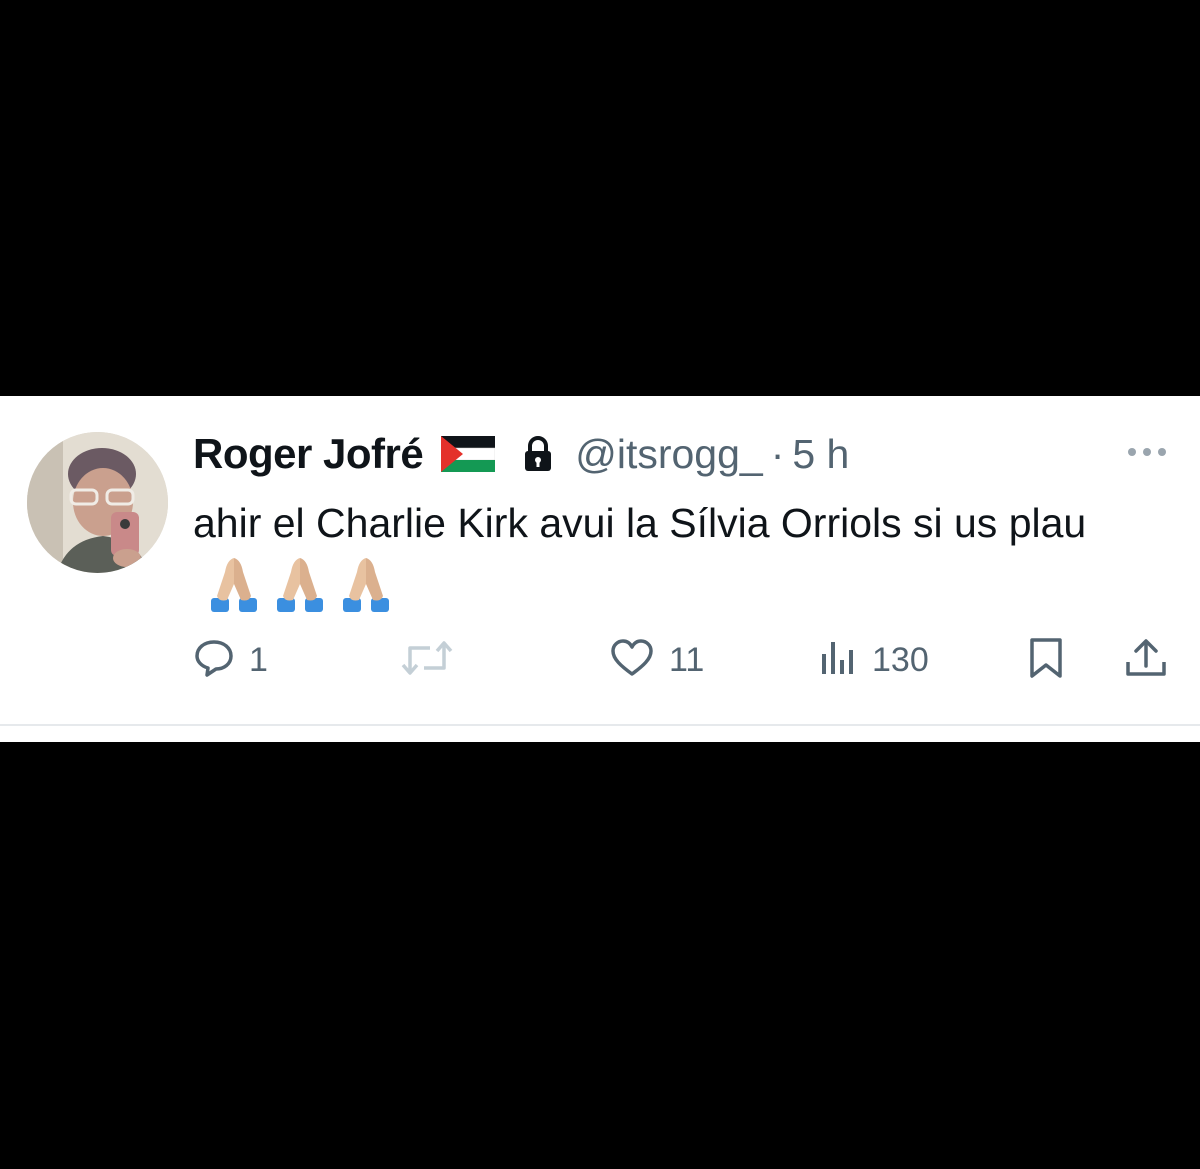  What do you see at coordinates (838, 660) in the screenshot?
I see `views-icon` at bounding box center [838, 660].